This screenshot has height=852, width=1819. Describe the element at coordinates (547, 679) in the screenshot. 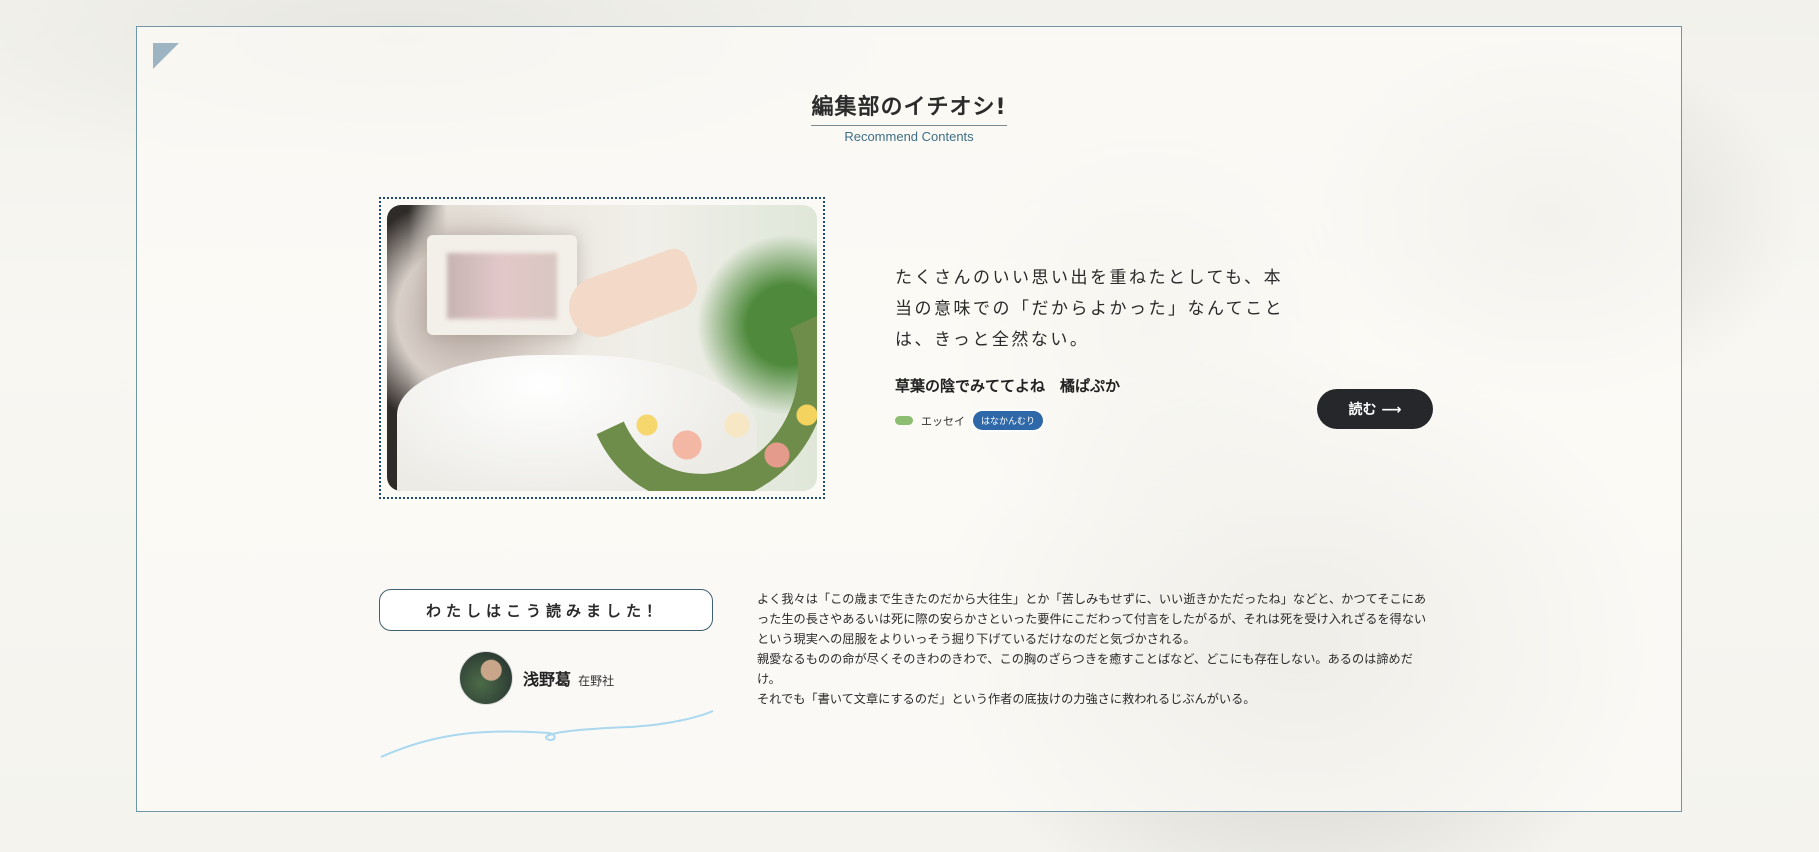

I see `reader-name: 浅野葛` at that location.